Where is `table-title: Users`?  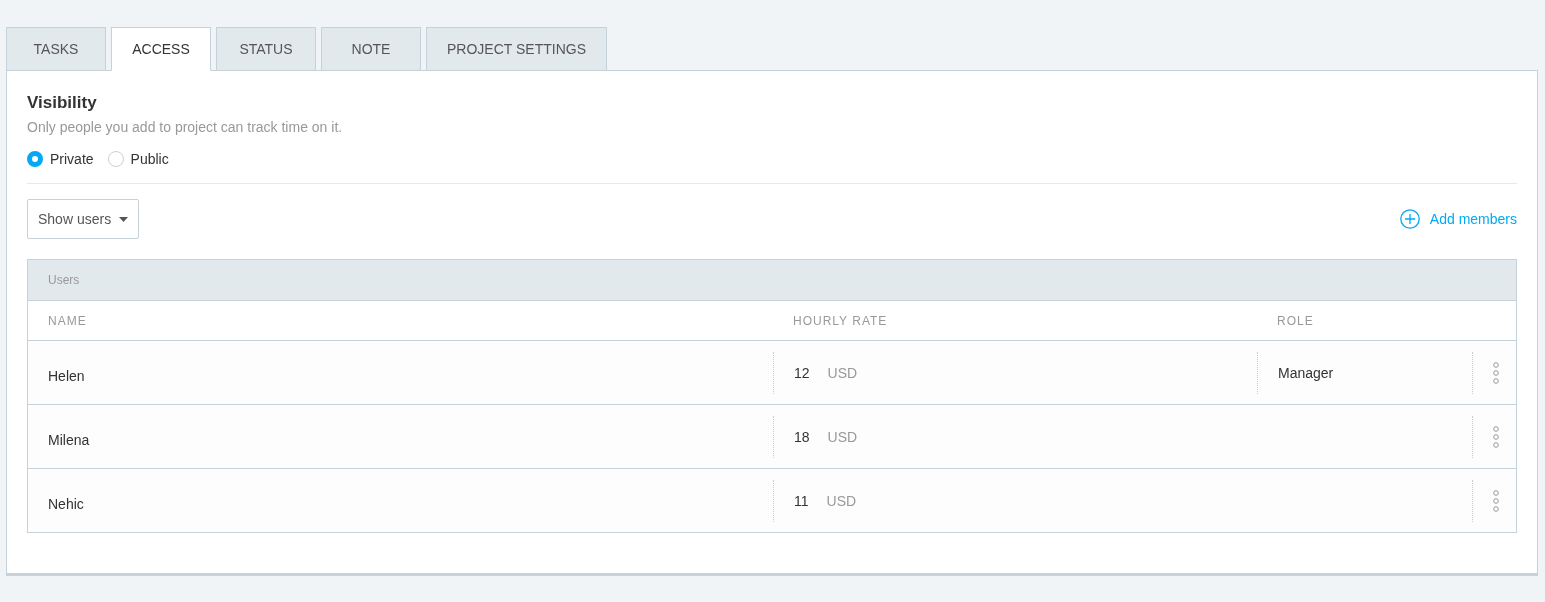 table-title: Users is located at coordinates (772, 280).